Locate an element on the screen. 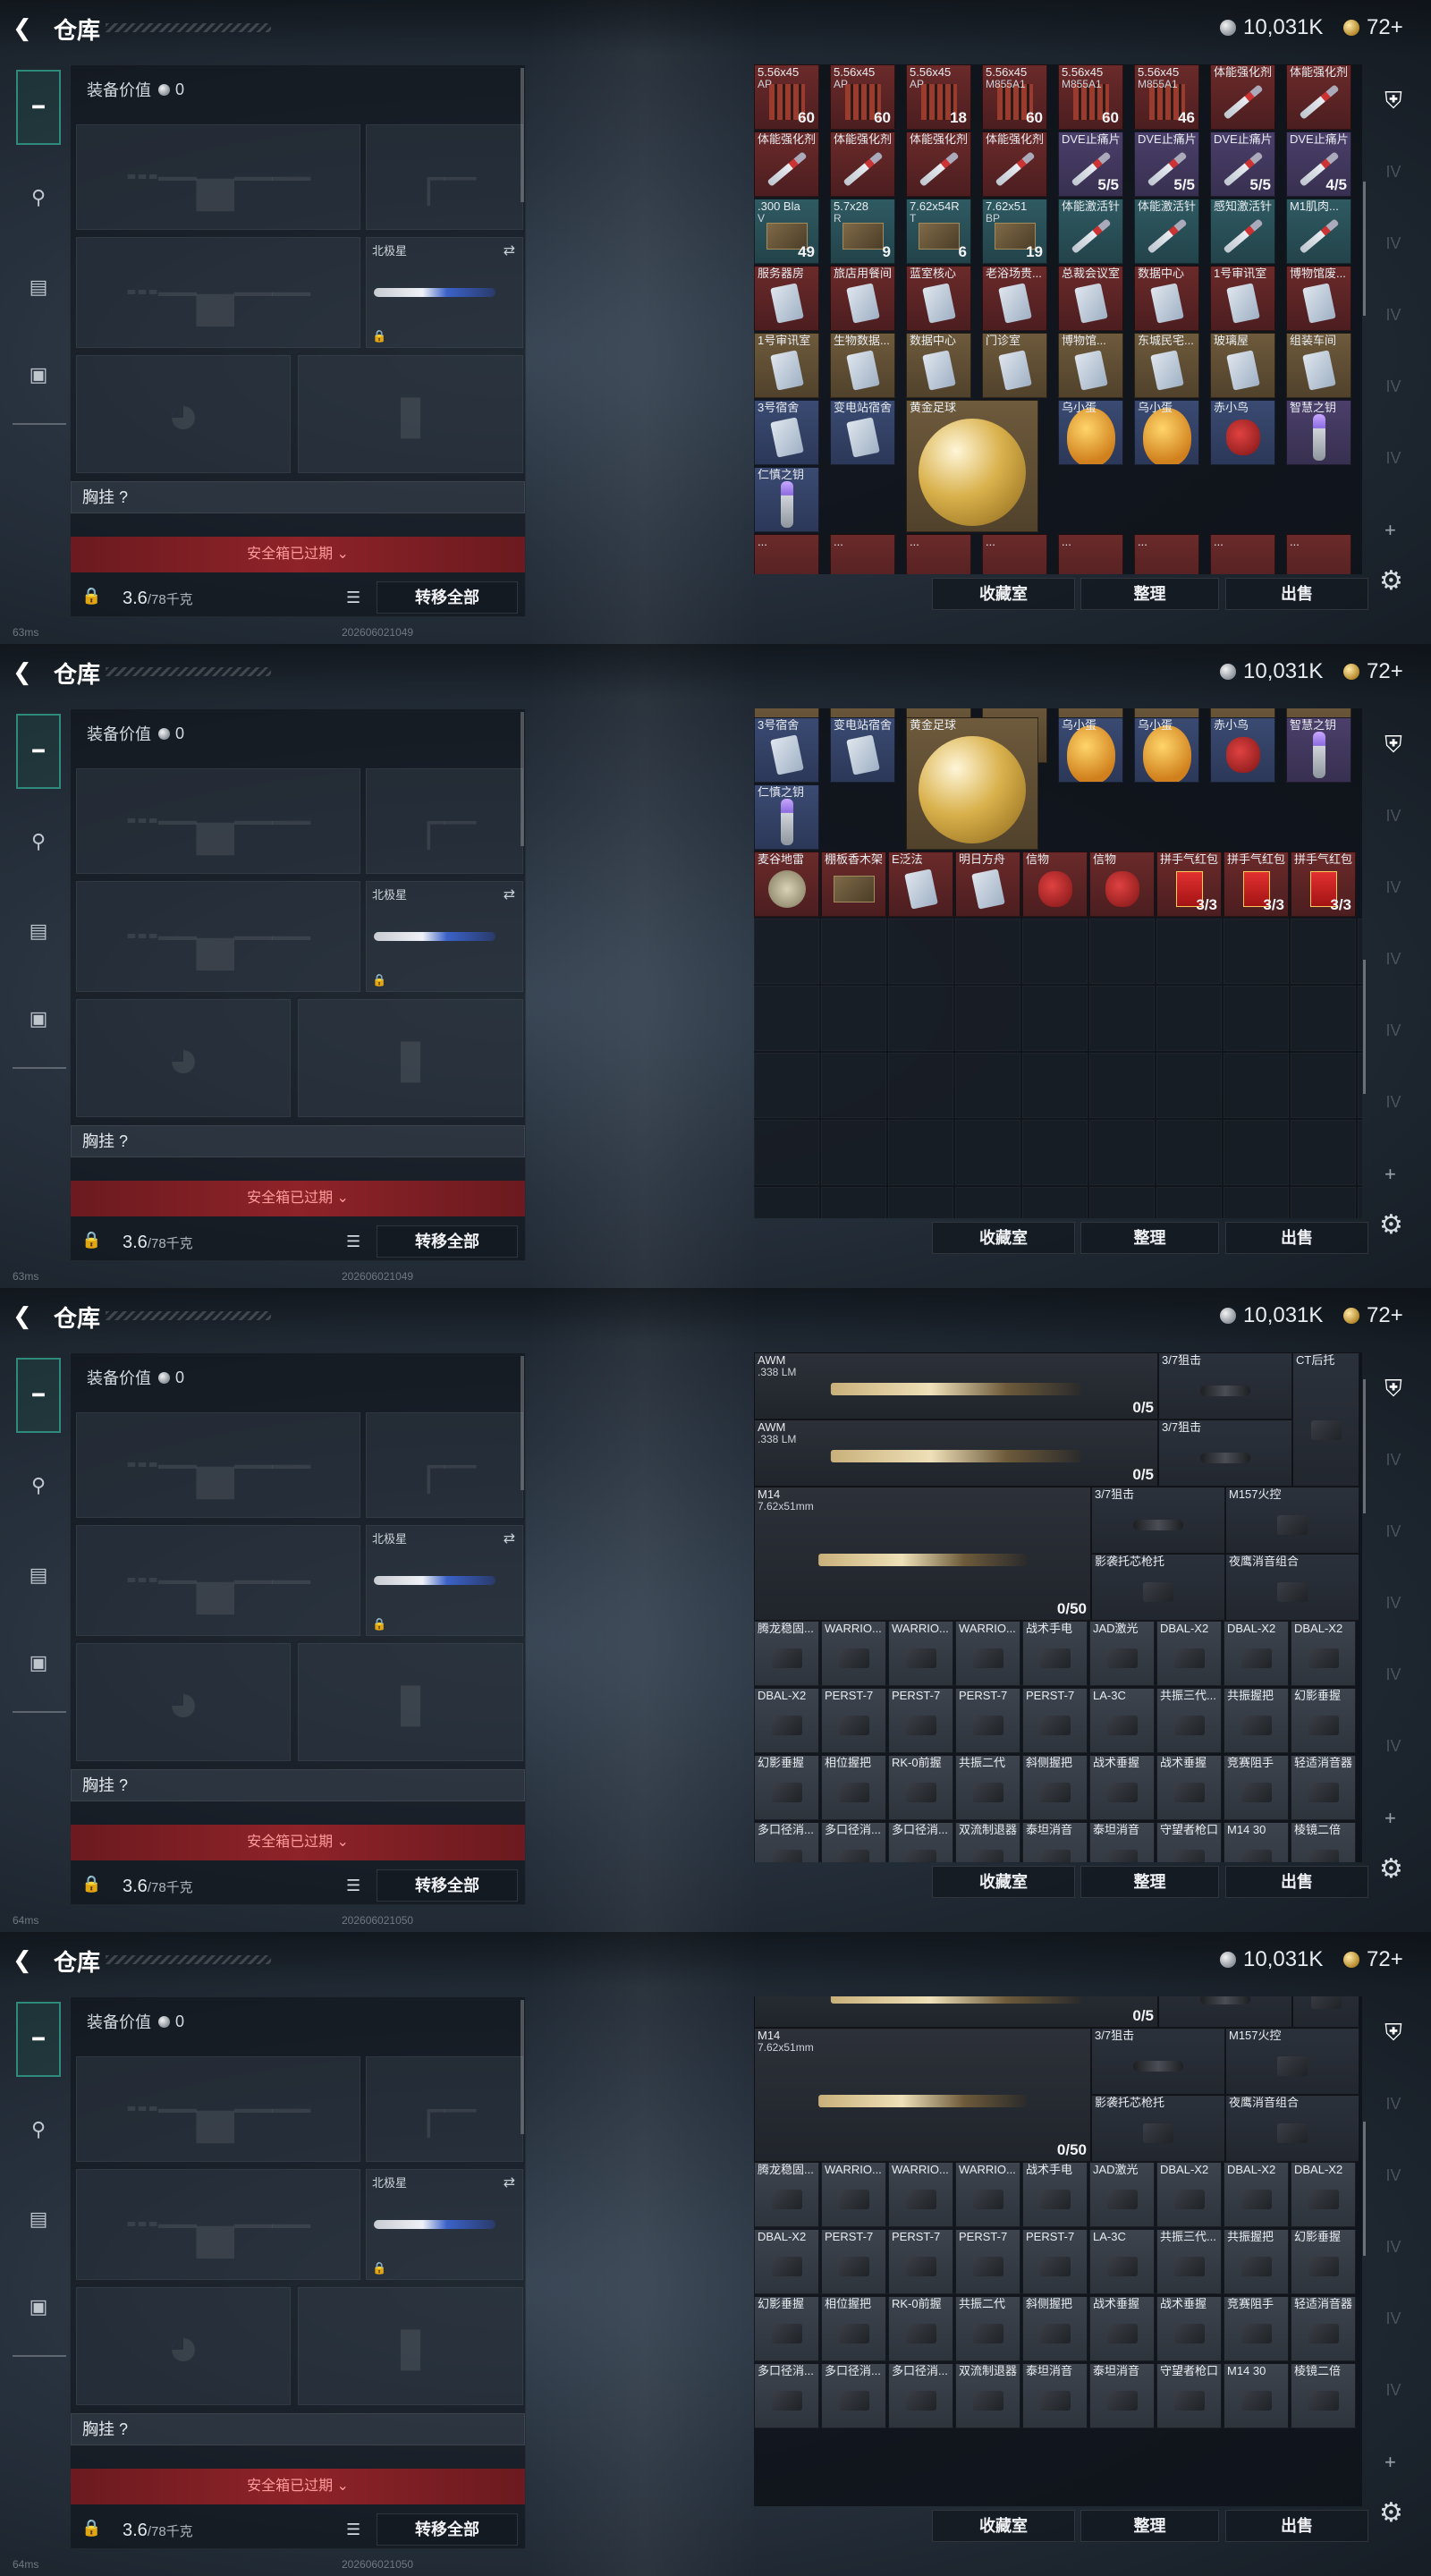 This screenshot has width=1431, height=2576. inventory-item: 变电站宿舍 is located at coordinates (863, 432).